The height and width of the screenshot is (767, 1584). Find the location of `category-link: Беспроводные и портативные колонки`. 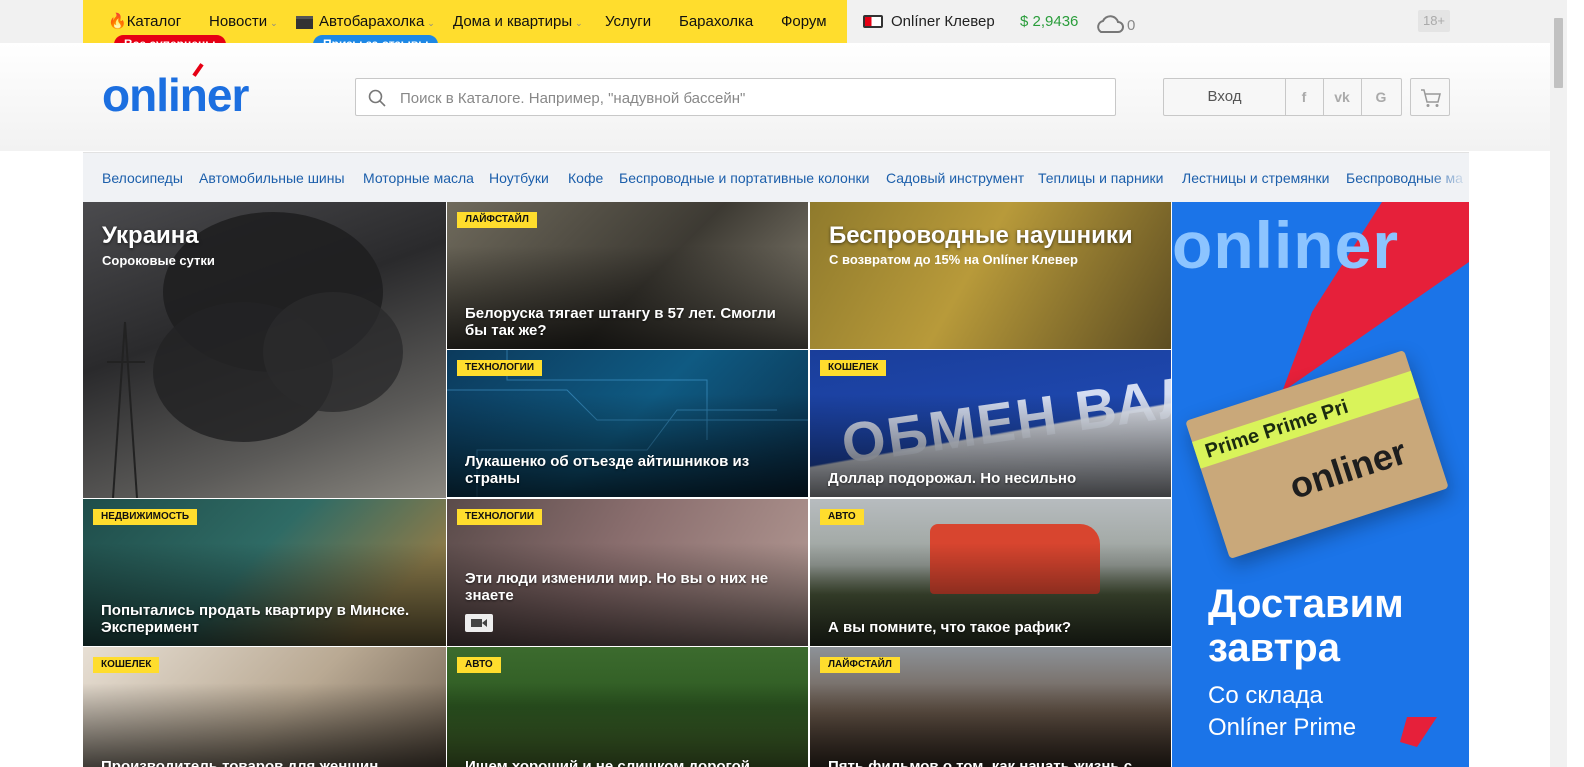

category-link: Беспроводные и портативные колонки is located at coordinates (744, 178).